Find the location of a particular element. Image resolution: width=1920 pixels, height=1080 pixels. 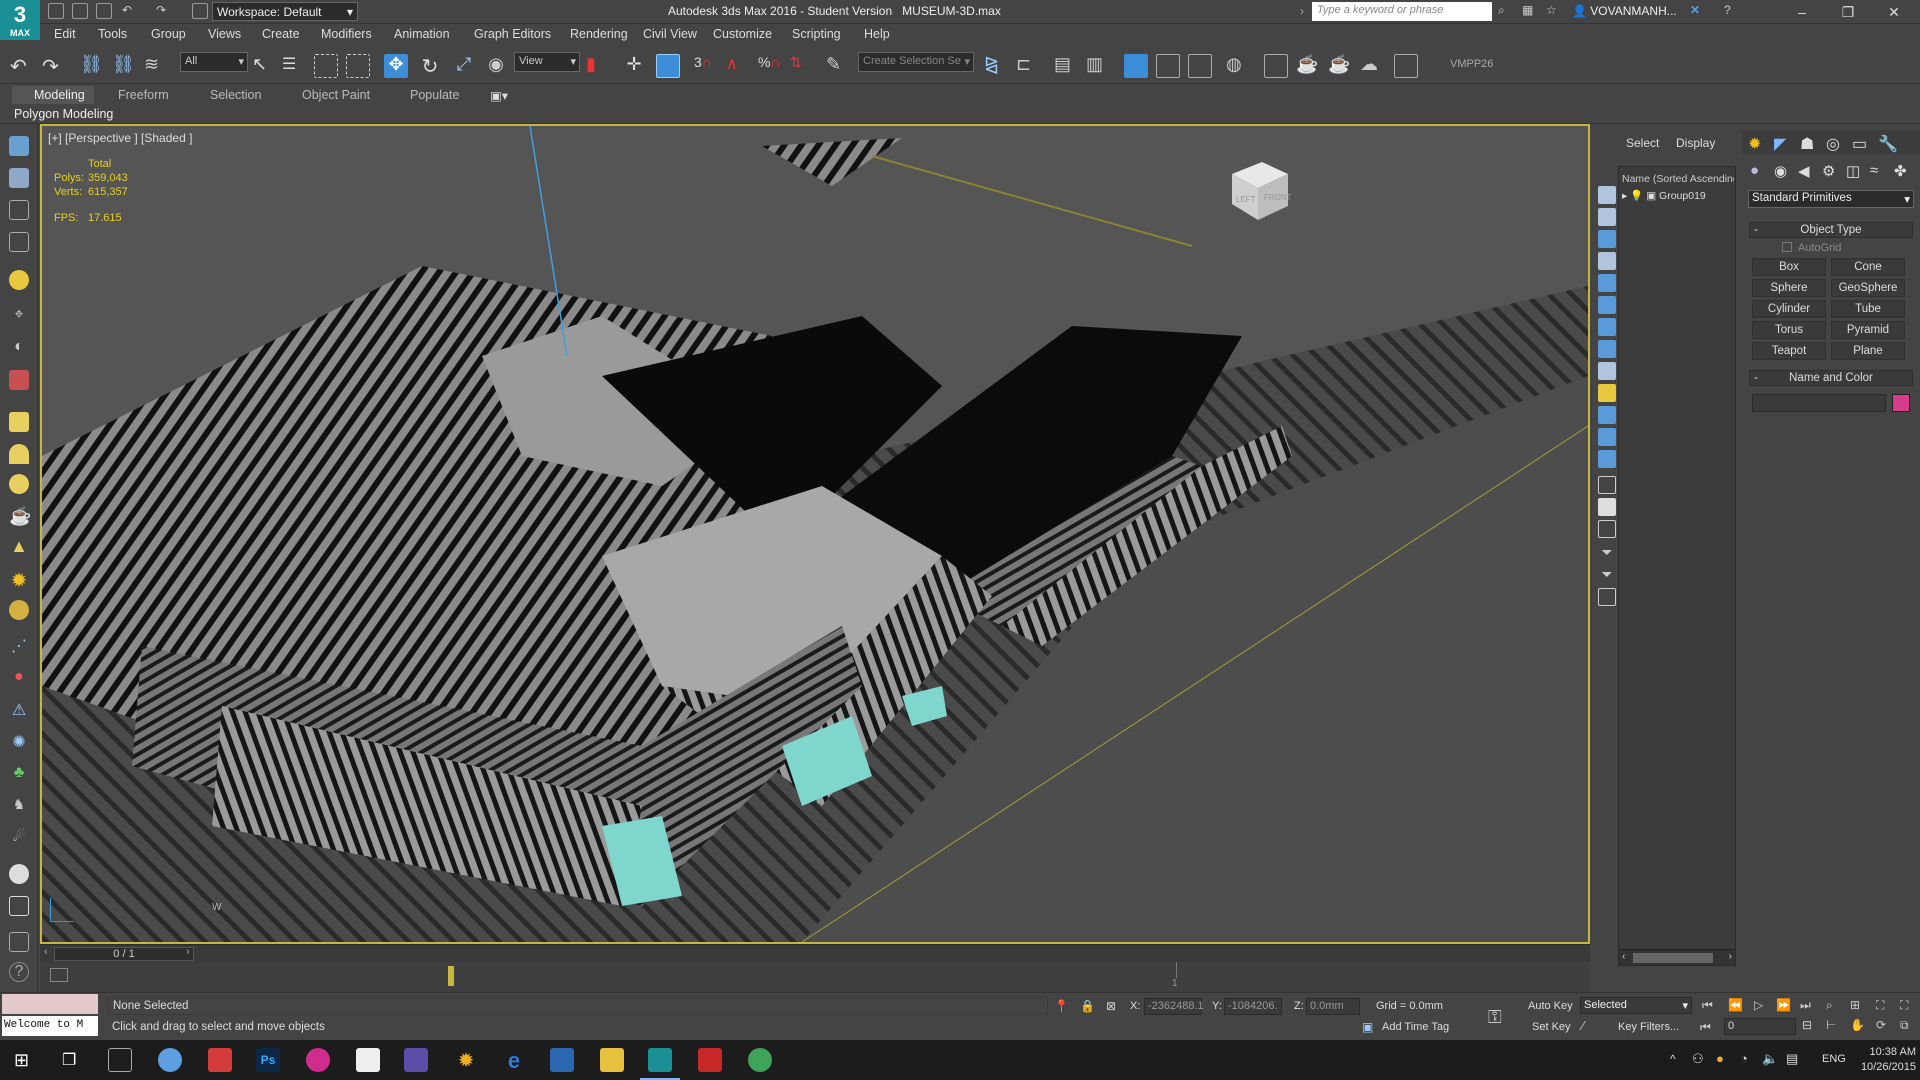

tab-object-paint: Object Paint is located at coordinates (336, 95).